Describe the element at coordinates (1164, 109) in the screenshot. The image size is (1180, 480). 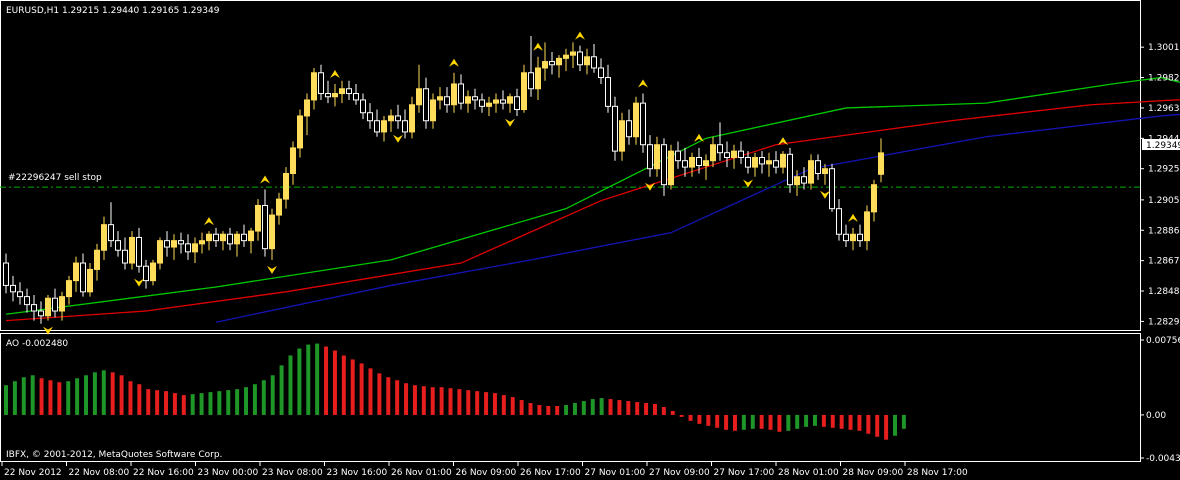
I see `price-tick-label: 1.29630` at that location.